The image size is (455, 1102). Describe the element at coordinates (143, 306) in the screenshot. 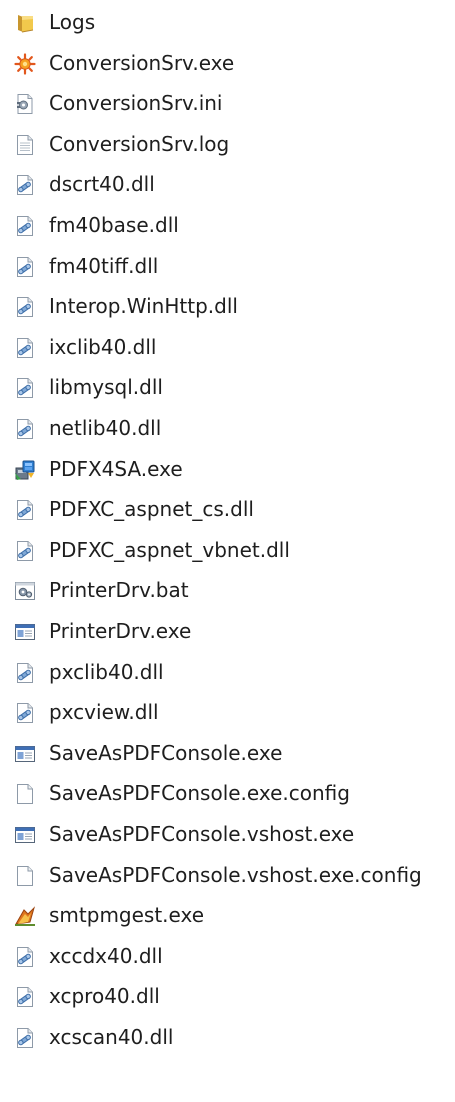

I see `file-name: Interop.WinHttp.dll` at that location.